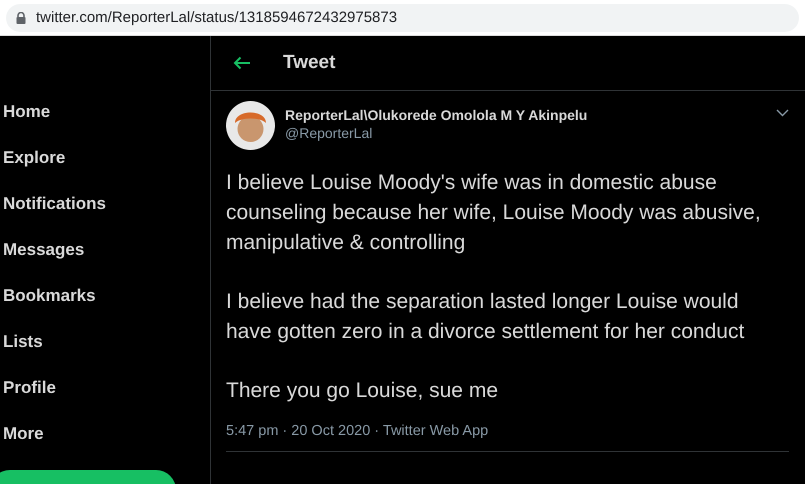  I want to click on handle: @ReporterLal, so click(525, 133).